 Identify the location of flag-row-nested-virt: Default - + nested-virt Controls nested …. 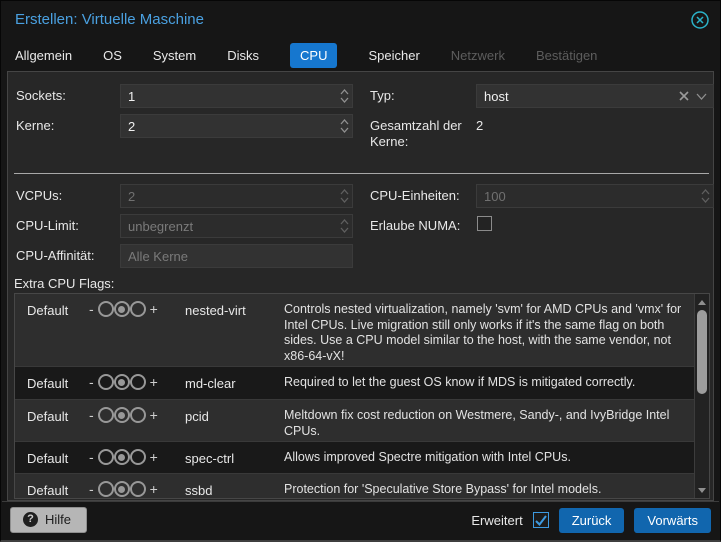
(362, 330).